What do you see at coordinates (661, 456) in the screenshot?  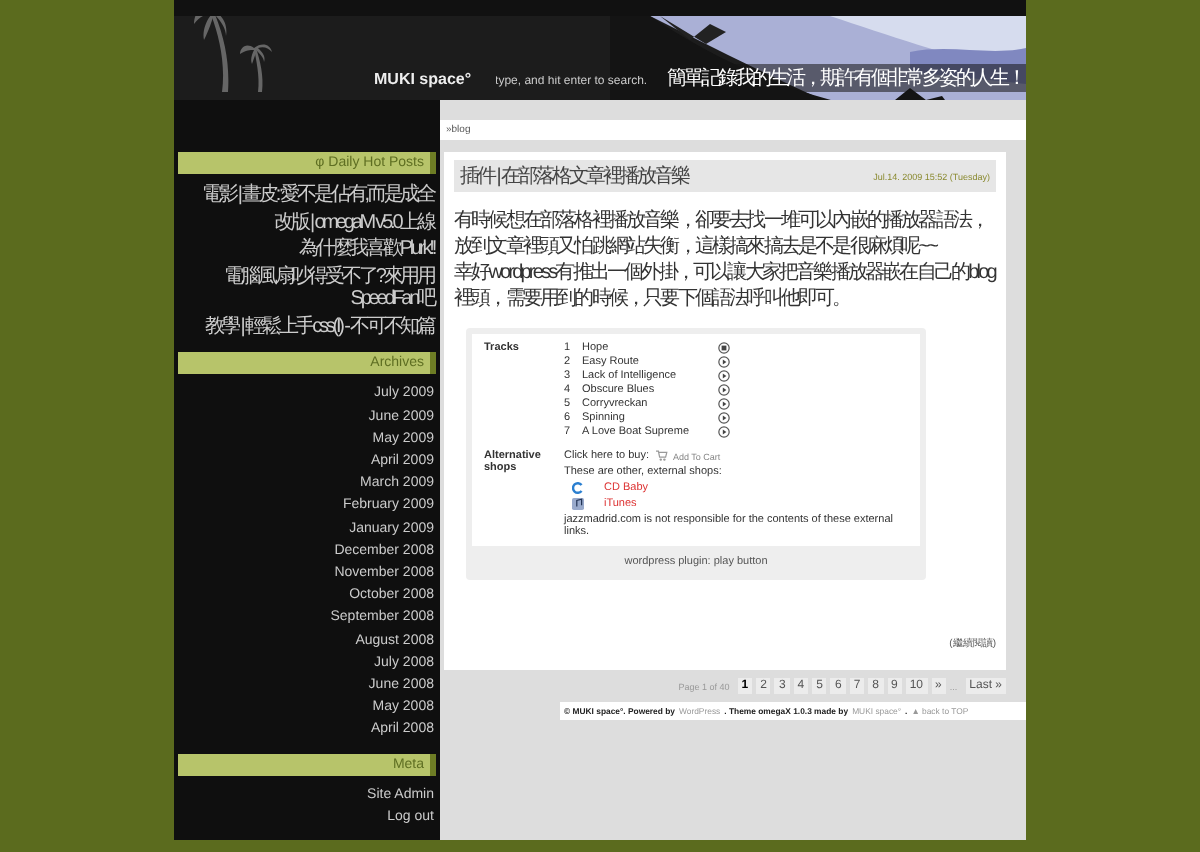 I see `cart-icon` at bounding box center [661, 456].